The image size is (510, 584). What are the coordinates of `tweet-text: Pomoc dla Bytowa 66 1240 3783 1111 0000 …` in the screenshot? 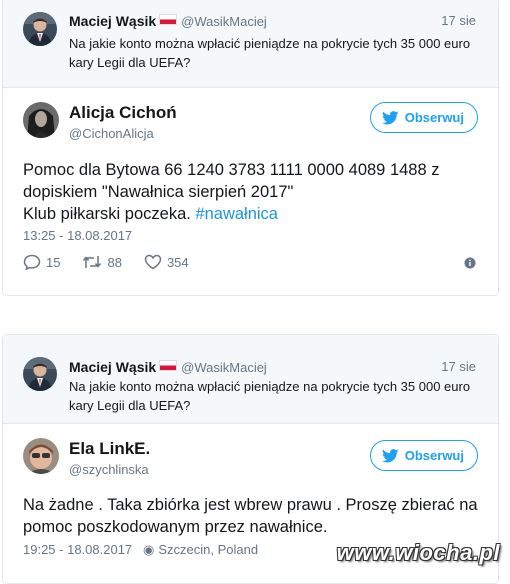 It's located at (253, 192).